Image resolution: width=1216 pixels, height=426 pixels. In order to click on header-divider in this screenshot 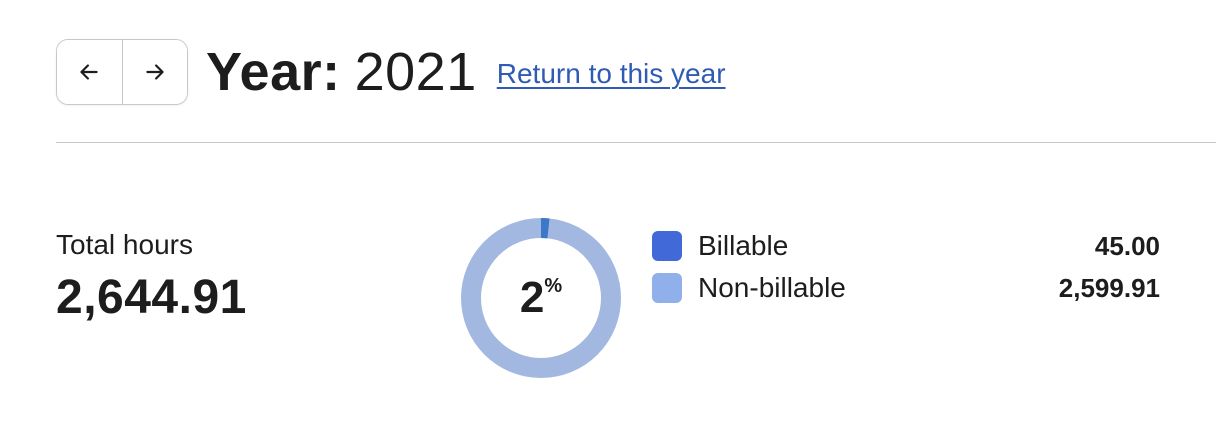, I will do `click(636, 142)`.